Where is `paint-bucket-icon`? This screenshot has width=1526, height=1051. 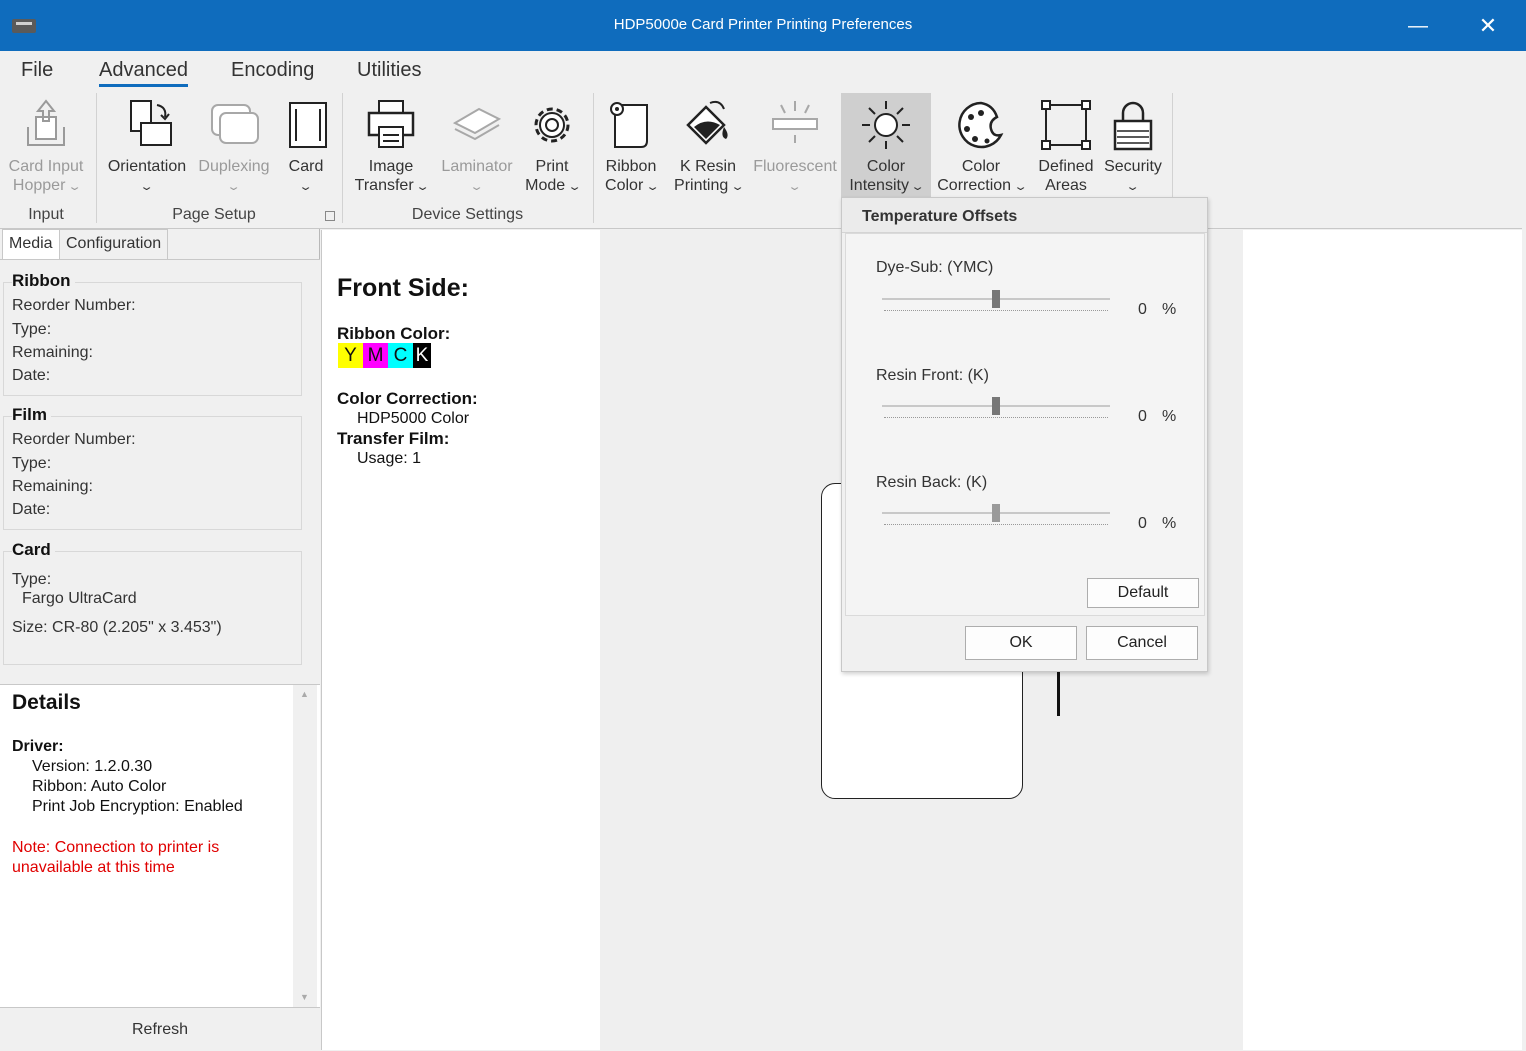
paint-bucket-icon is located at coordinates (707, 122).